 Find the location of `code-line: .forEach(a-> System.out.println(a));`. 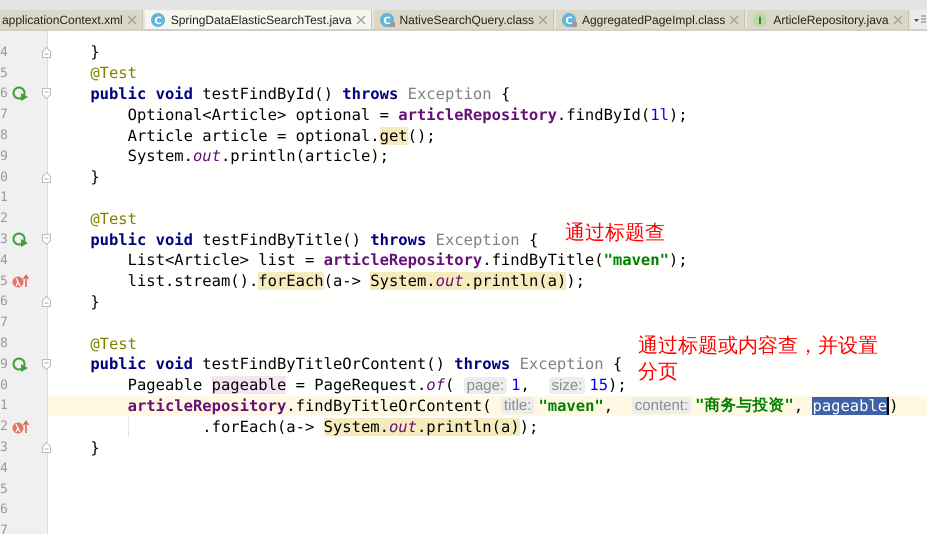

code-line: .forEach(a-> System.out.println(a)); is located at coordinates (370, 427).